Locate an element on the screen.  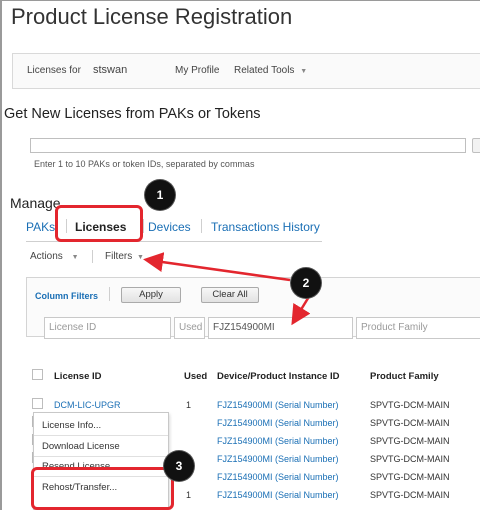
arrow-to-filters is located at coordinates (217, 267).